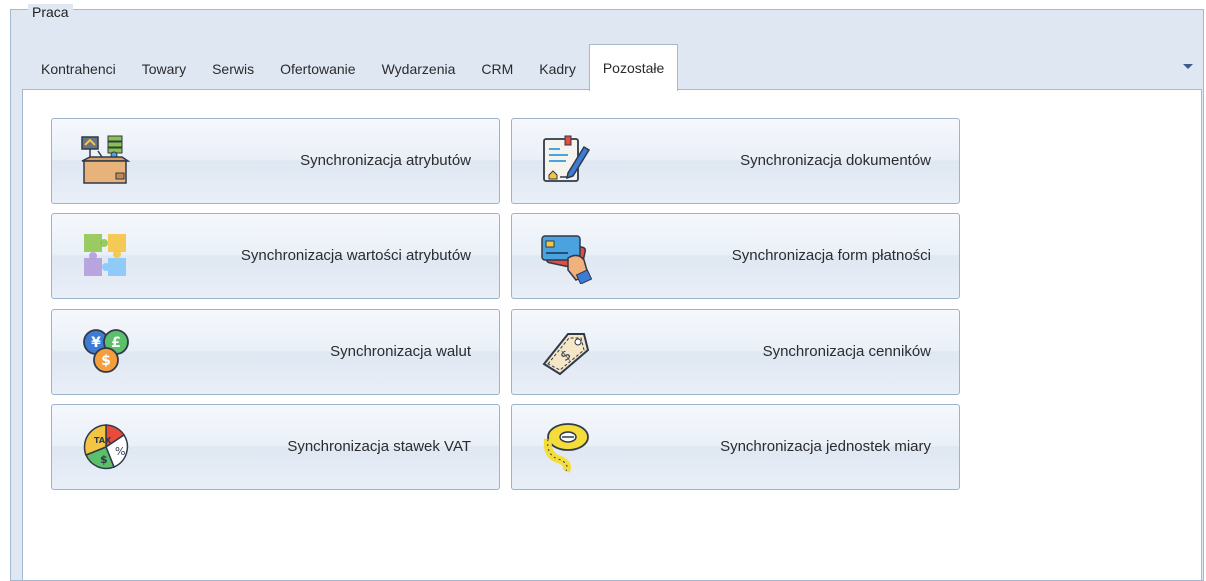  What do you see at coordinates (846, 351) in the screenshot?
I see `sync-price-lists-label: Synchronizacja cenników` at bounding box center [846, 351].